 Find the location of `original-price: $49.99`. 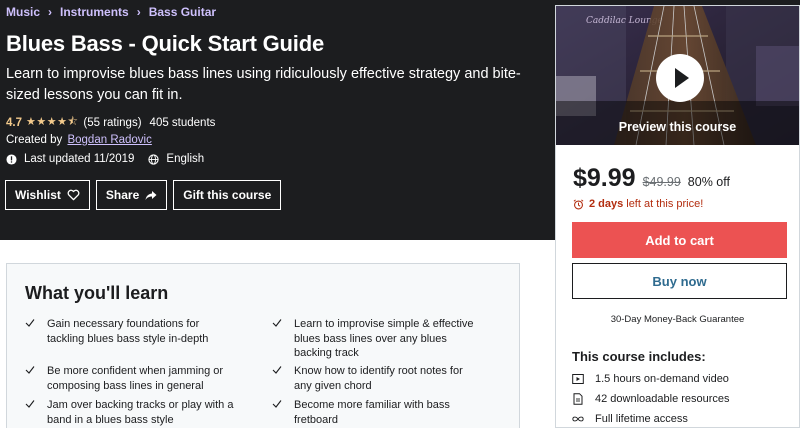

original-price: $49.99 is located at coordinates (661, 182).